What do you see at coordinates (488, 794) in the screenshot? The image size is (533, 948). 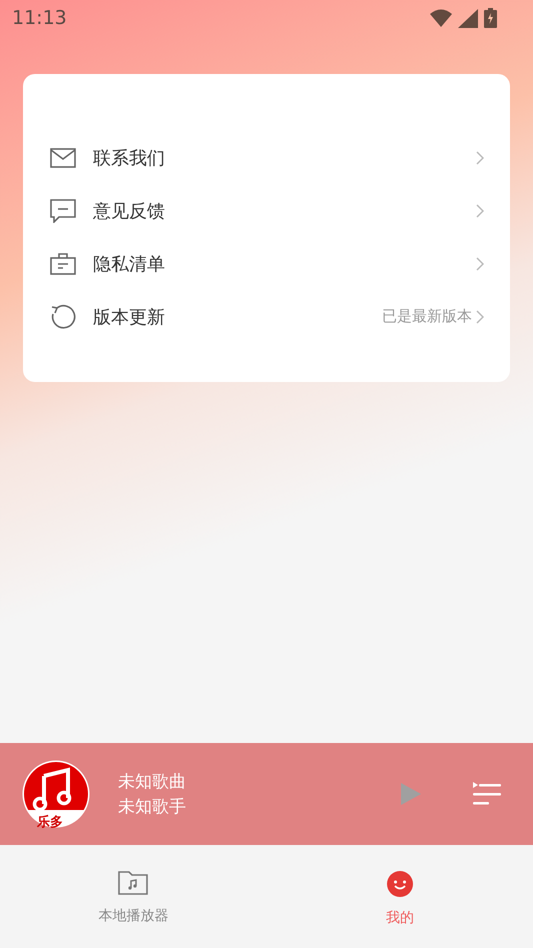 I see `playlist-icon` at bounding box center [488, 794].